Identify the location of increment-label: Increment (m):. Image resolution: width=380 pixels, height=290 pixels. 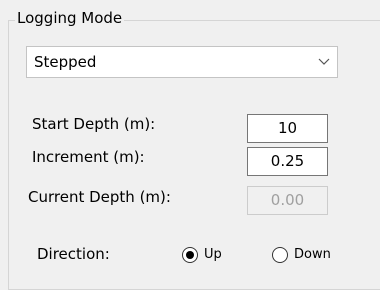
(88, 157).